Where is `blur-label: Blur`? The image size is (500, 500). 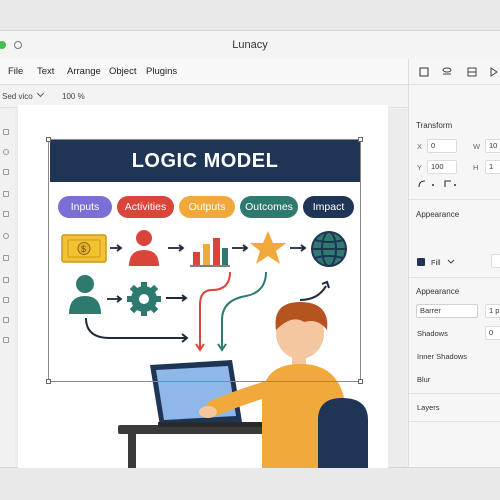
blur-label: Blur is located at coordinates (423, 379).